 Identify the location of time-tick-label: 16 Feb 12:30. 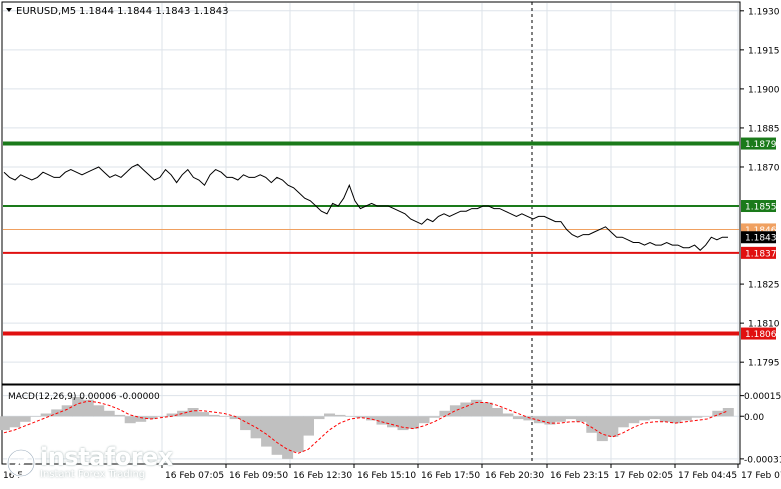
(322, 476).